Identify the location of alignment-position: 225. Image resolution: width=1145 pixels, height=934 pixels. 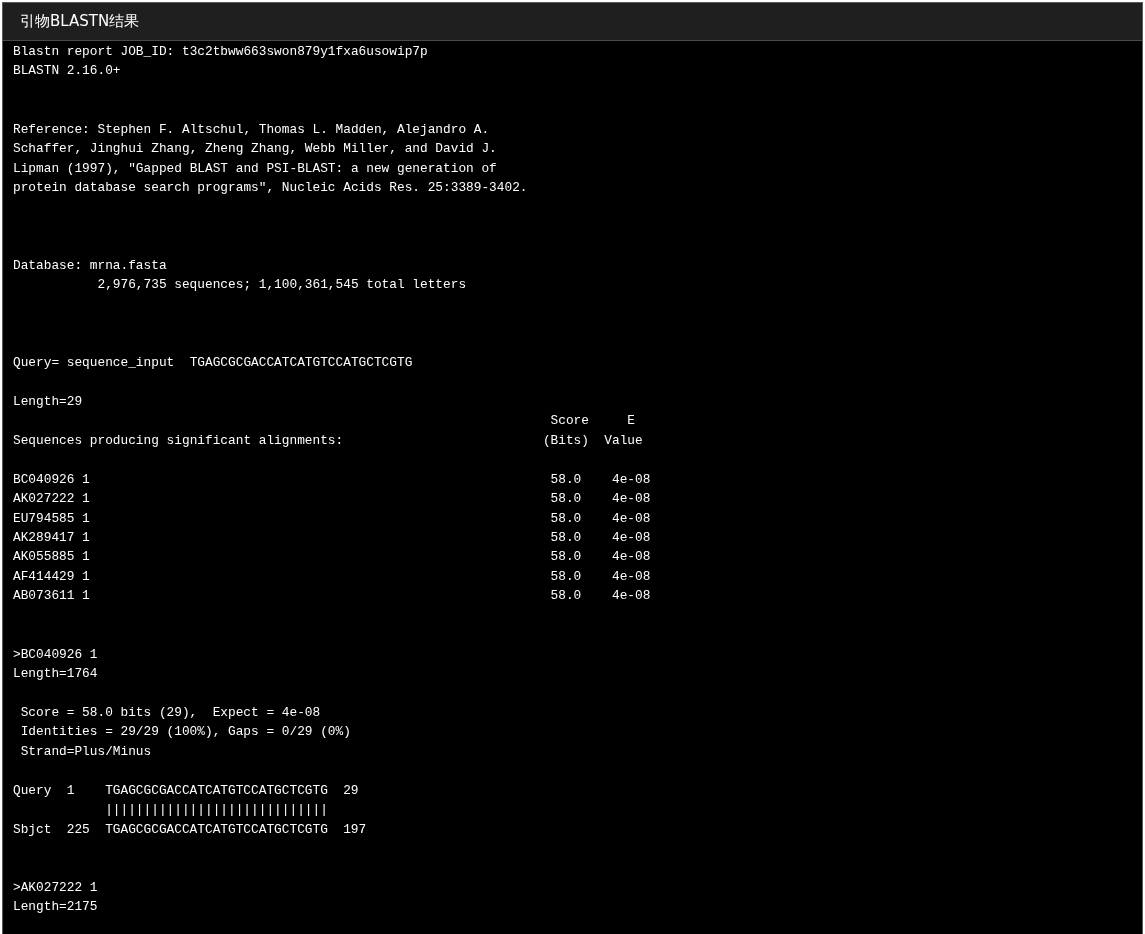
(78, 829).